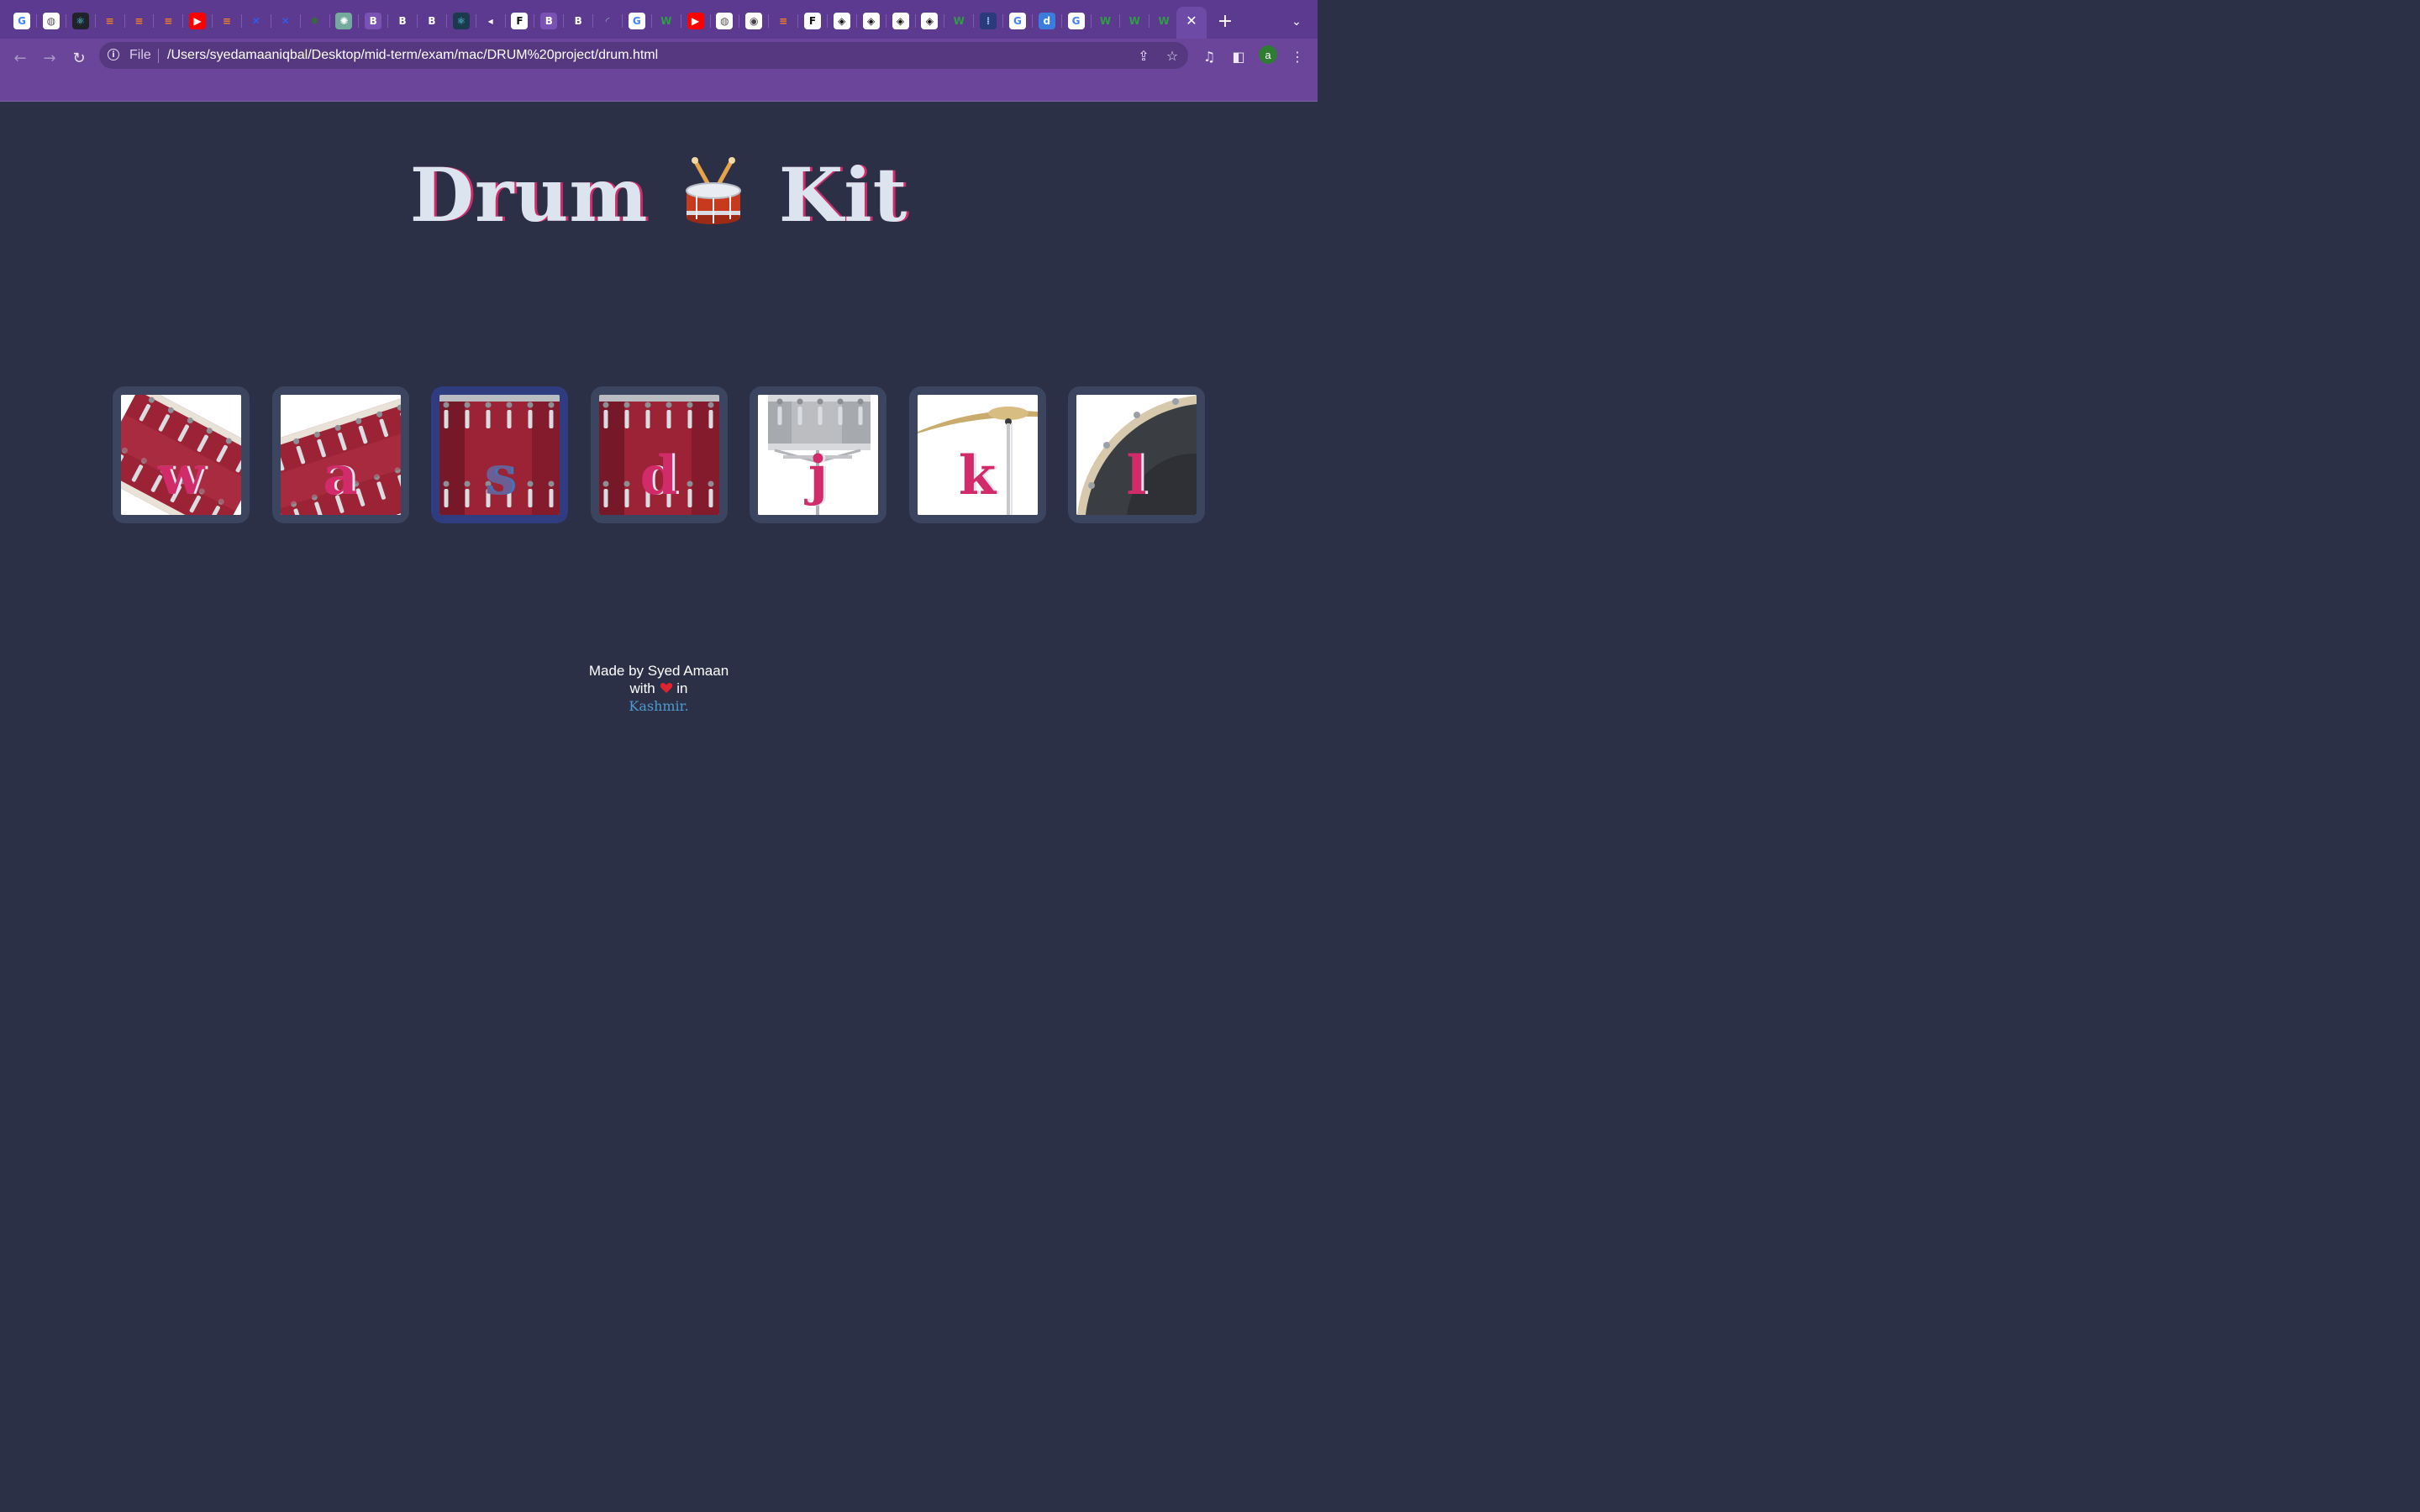 The height and width of the screenshot is (1512, 2420). What do you see at coordinates (754, 21) in the screenshot?
I see `chrome-favicon-icon: ◉` at bounding box center [754, 21].